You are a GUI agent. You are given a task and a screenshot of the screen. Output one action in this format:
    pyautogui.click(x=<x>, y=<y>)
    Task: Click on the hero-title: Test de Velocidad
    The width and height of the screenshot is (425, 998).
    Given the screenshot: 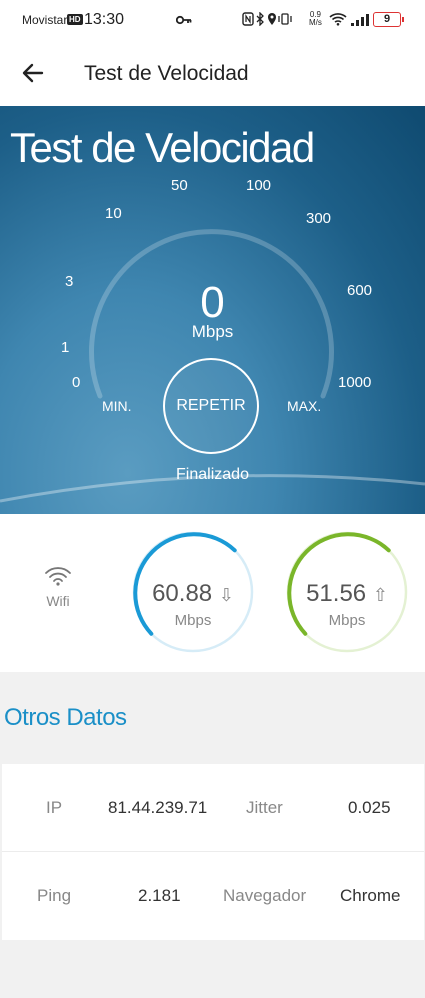 What is the action you would take?
    pyautogui.click(x=162, y=147)
    